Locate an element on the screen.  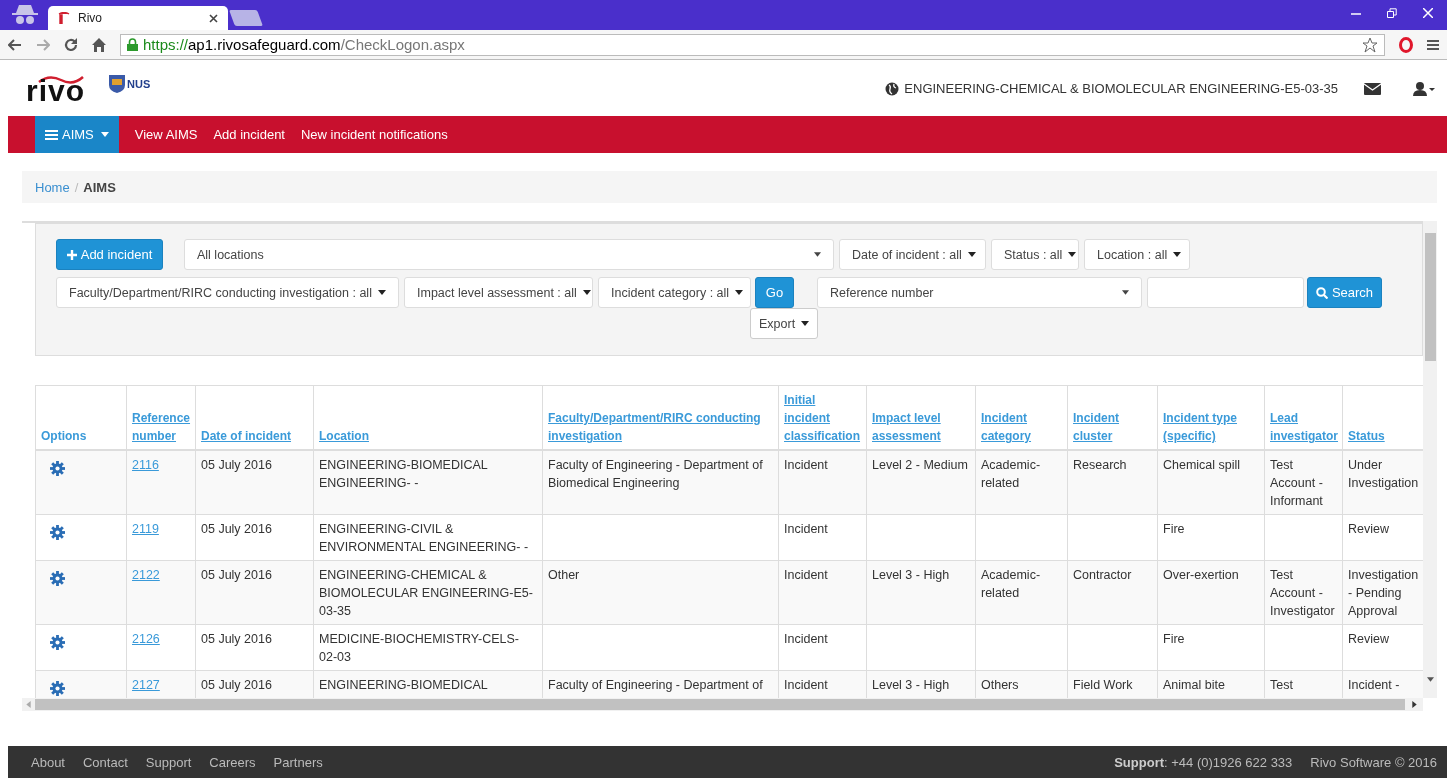
incognito-icon is located at coordinates (25, 15).